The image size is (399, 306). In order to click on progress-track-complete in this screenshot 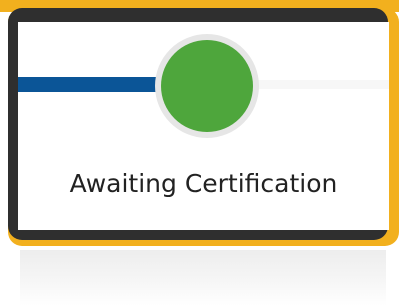, I will do `click(89, 84)`.